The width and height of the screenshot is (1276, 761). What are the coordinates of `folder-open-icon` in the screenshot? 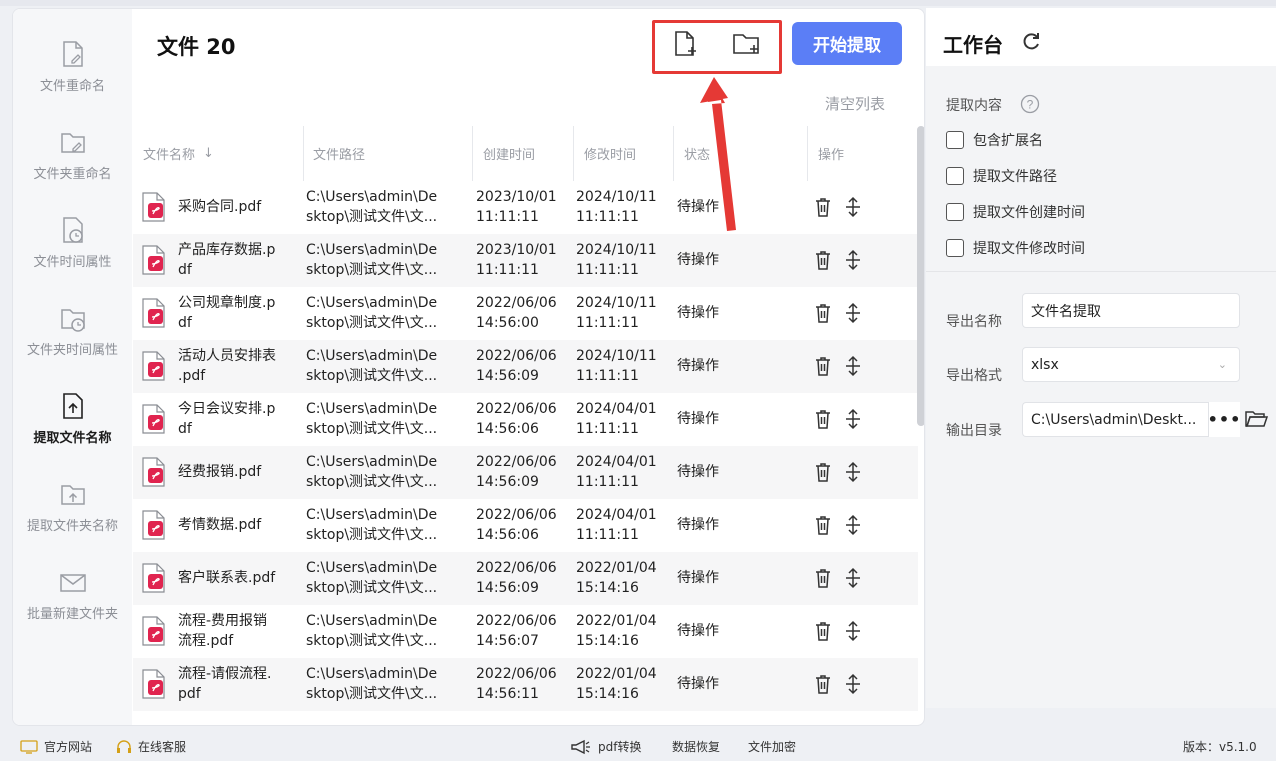 It's located at (1256, 419).